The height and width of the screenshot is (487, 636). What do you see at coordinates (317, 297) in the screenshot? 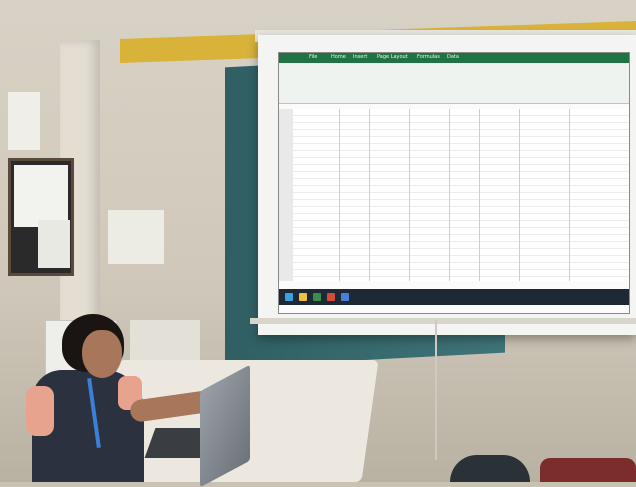
I see `excel-icon` at bounding box center [317, 297].